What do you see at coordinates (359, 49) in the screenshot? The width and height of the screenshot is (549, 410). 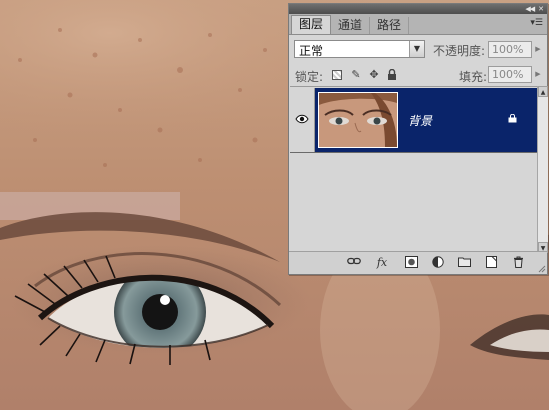 I see `blend-mode-select: 正常 ▼` at bounding box center [359, 49].